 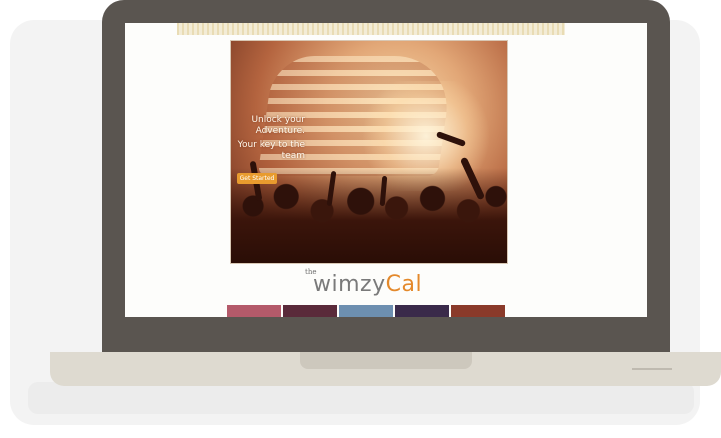 What do you see at coordinates (271, 150) in the screenshot?
I see `hero-tagline: Your key to the team` at bounding box center [271, 150].